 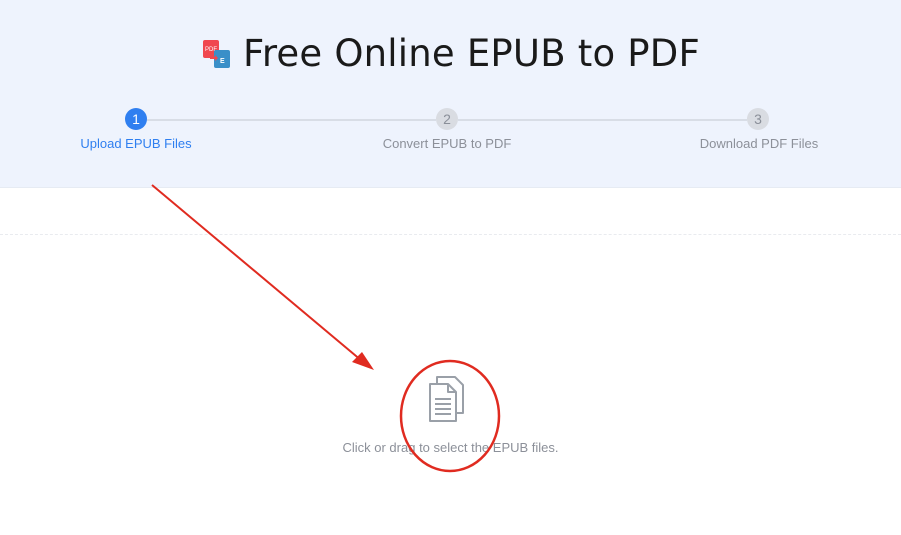 I want to click on title-row: PDF E Free Online EPUB to PDF, so click(x=450, y=56).